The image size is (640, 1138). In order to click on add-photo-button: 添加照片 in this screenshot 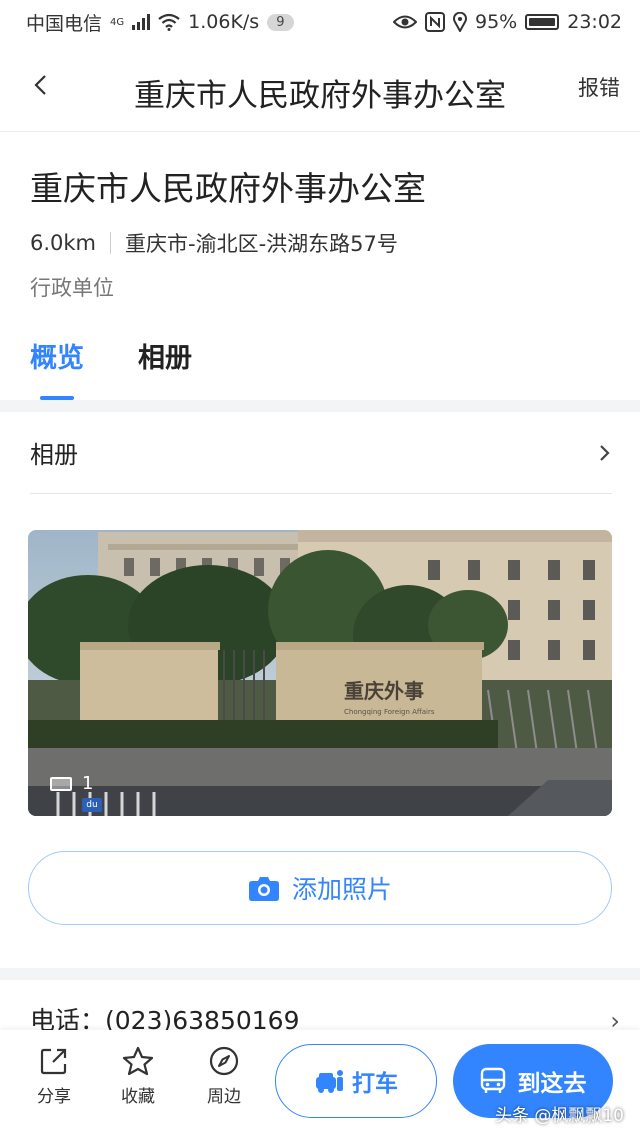, I will do `click(320, 888)`.